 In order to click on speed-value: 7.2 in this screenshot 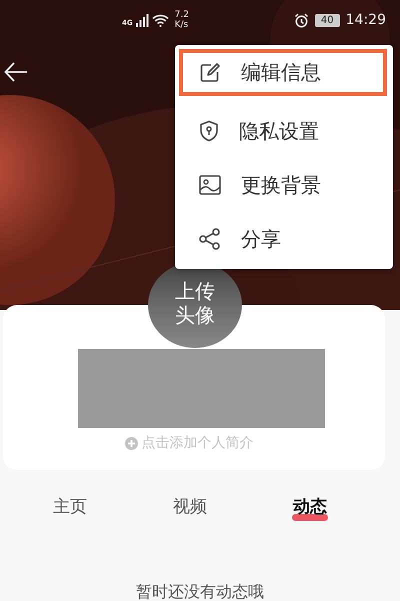, I will do `click(181, 15)`.